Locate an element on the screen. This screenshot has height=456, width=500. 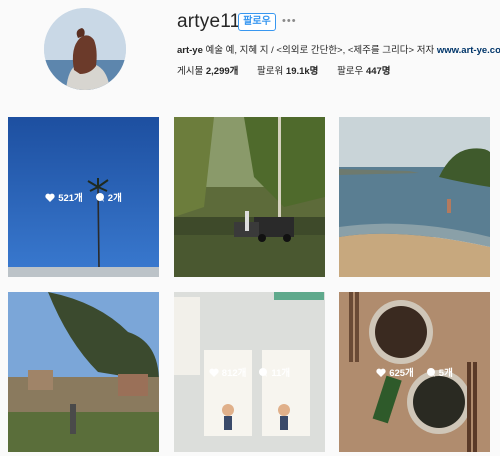
comment-count: 5개 is located at coordinates (439, 372).